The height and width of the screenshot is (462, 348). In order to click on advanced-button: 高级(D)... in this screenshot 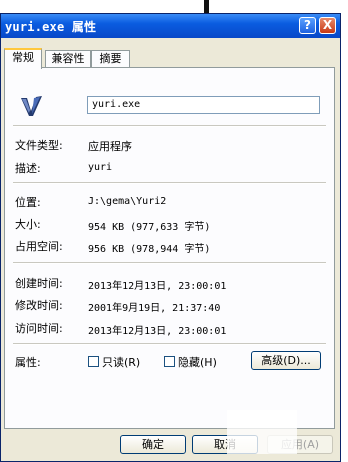, I will do `click(286, 360)`.